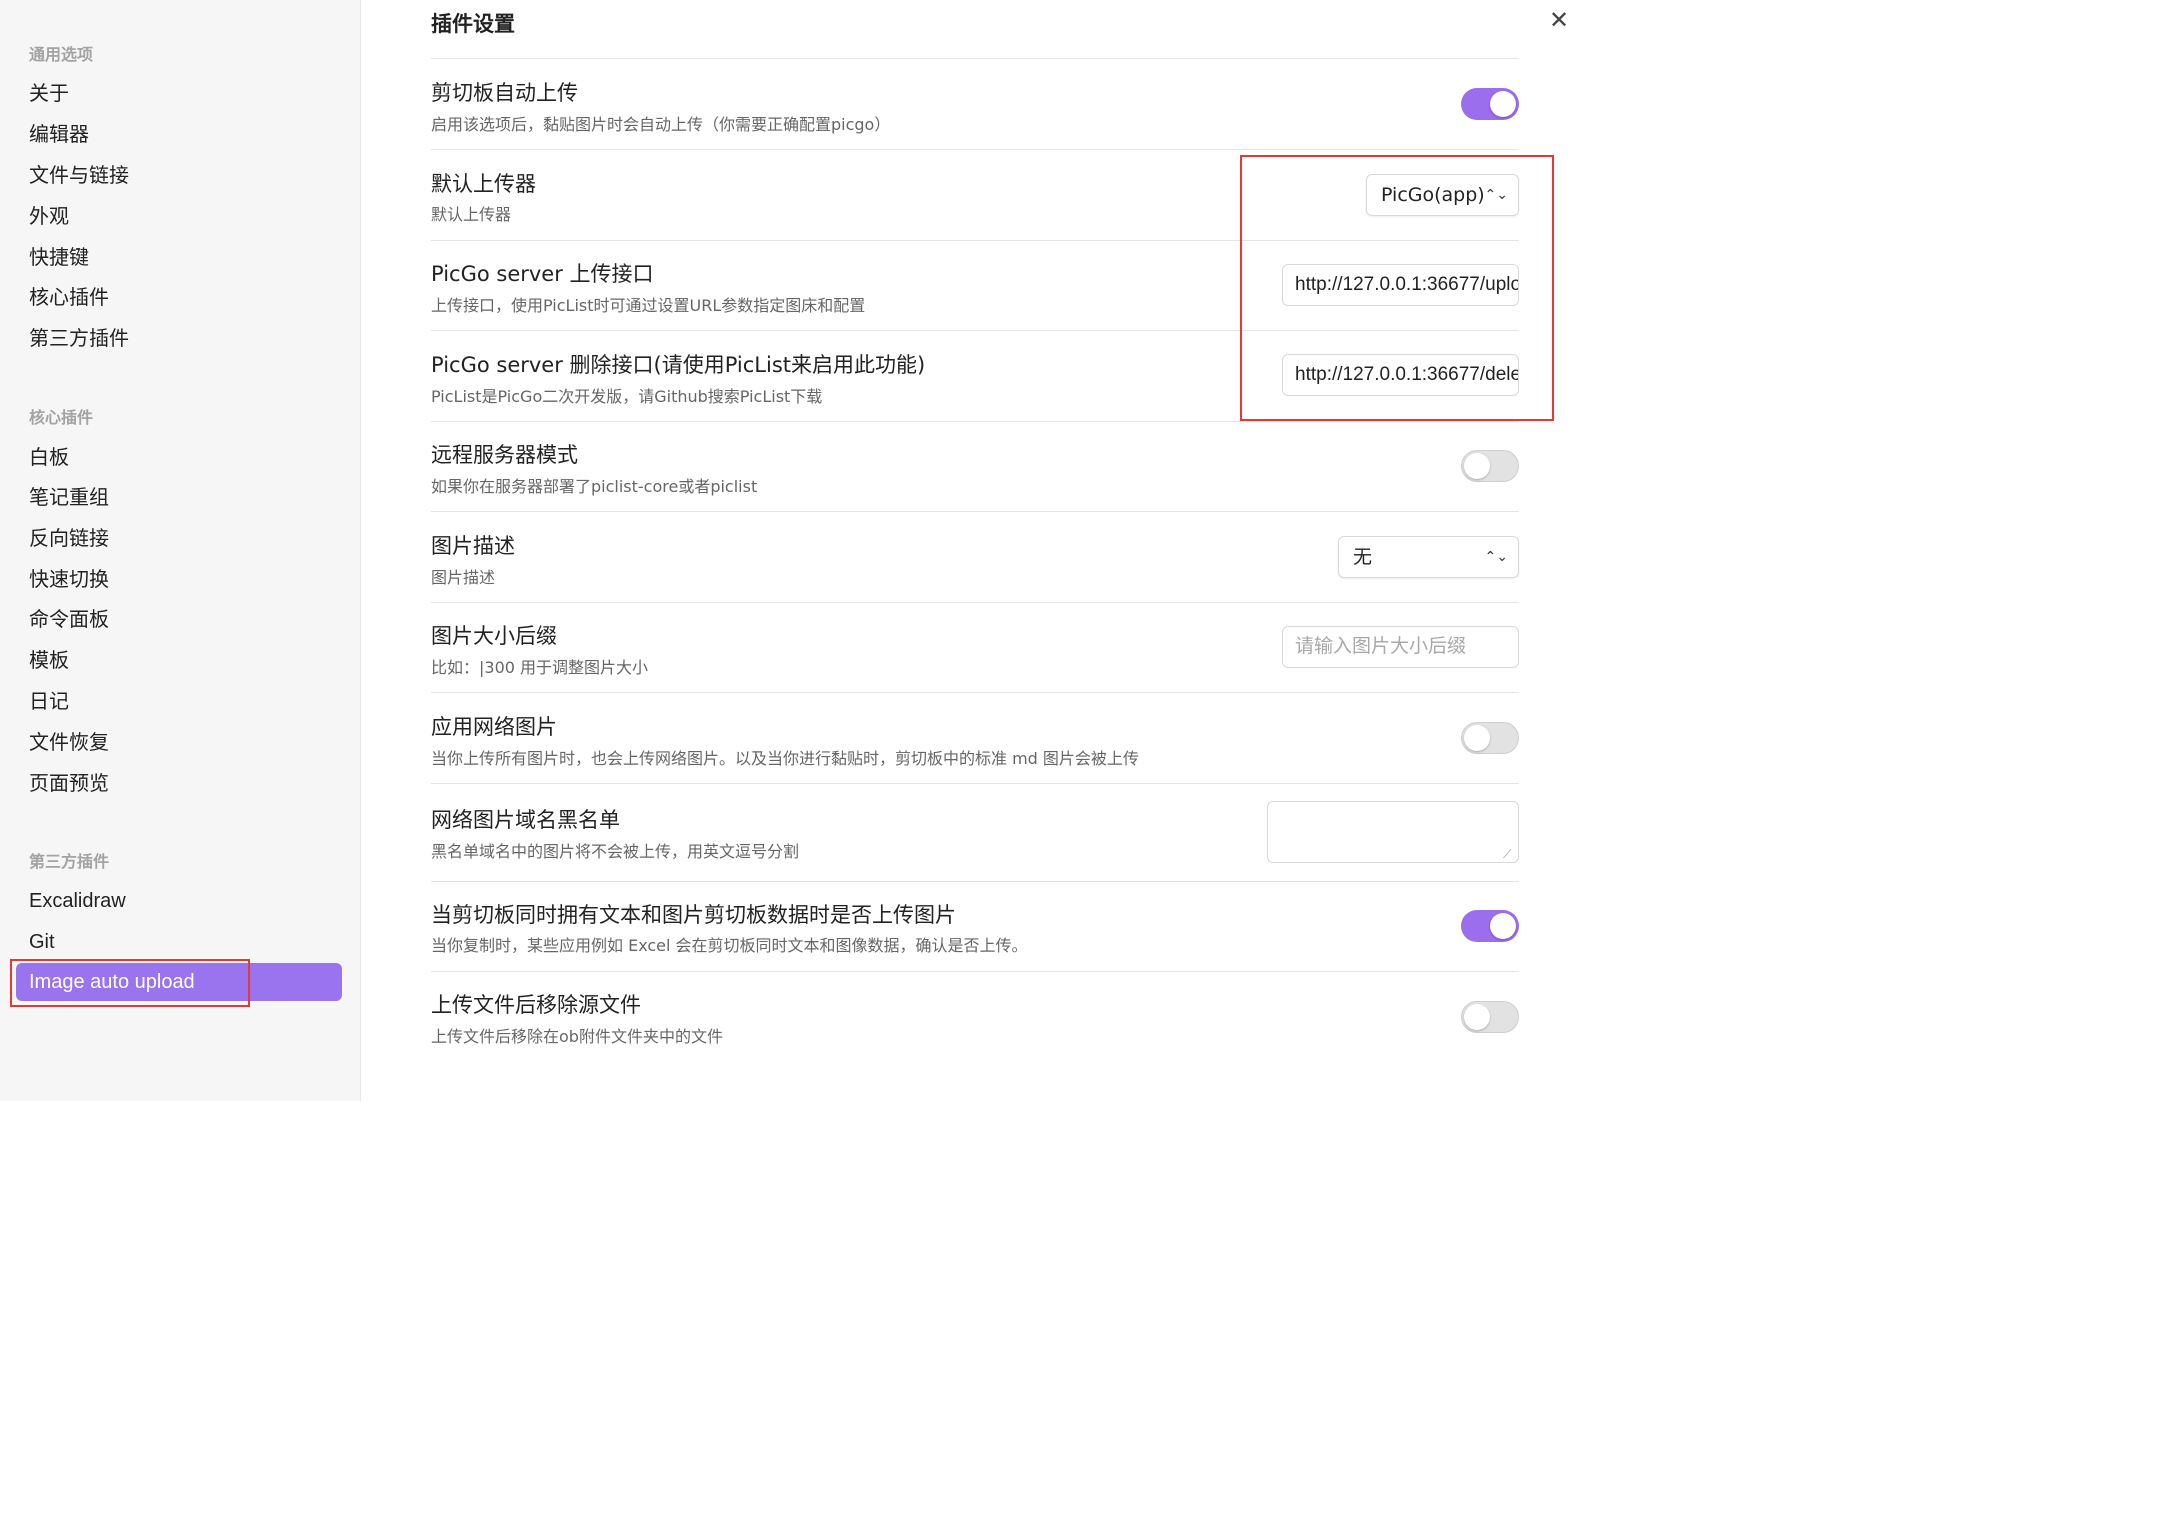 Image resolution: width=2168 pixels, height=1522 pixels. What do you see at coordinates (1400, 647) in the screenshot?
I see `size-suffix-input: 请输入图片大小后缀` at bounding box center [1400, 647].